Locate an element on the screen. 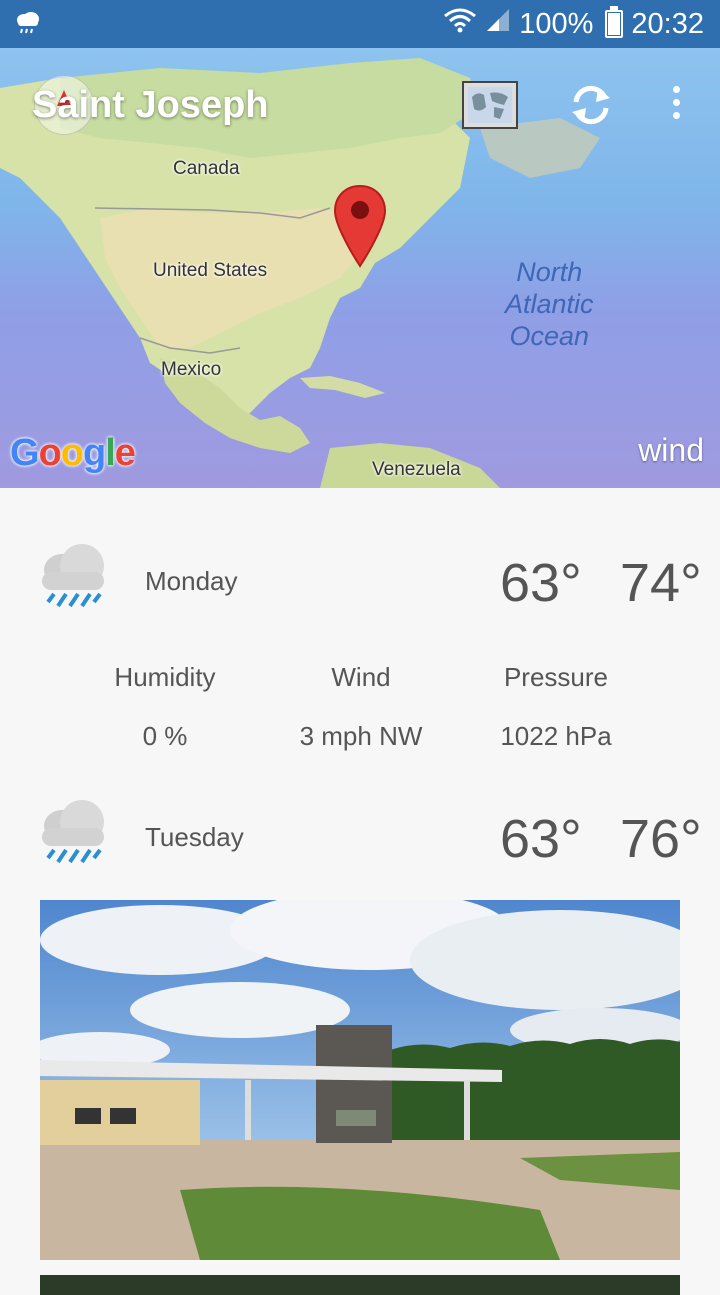 The image size is (720, 1295). google-g1: G is located at coordinates (25, 453).